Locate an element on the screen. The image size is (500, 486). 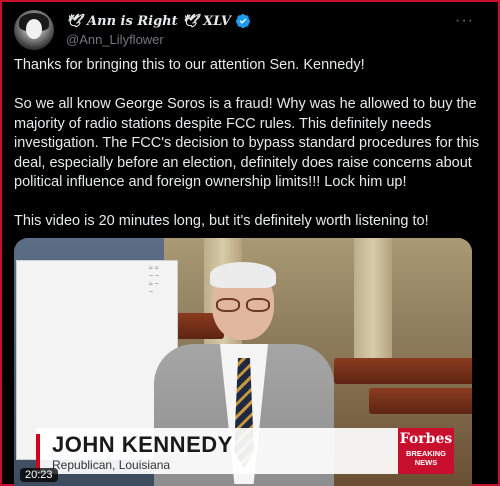
lower-third-name: JOHN KENNEDY is located at coordinates (142, 444).